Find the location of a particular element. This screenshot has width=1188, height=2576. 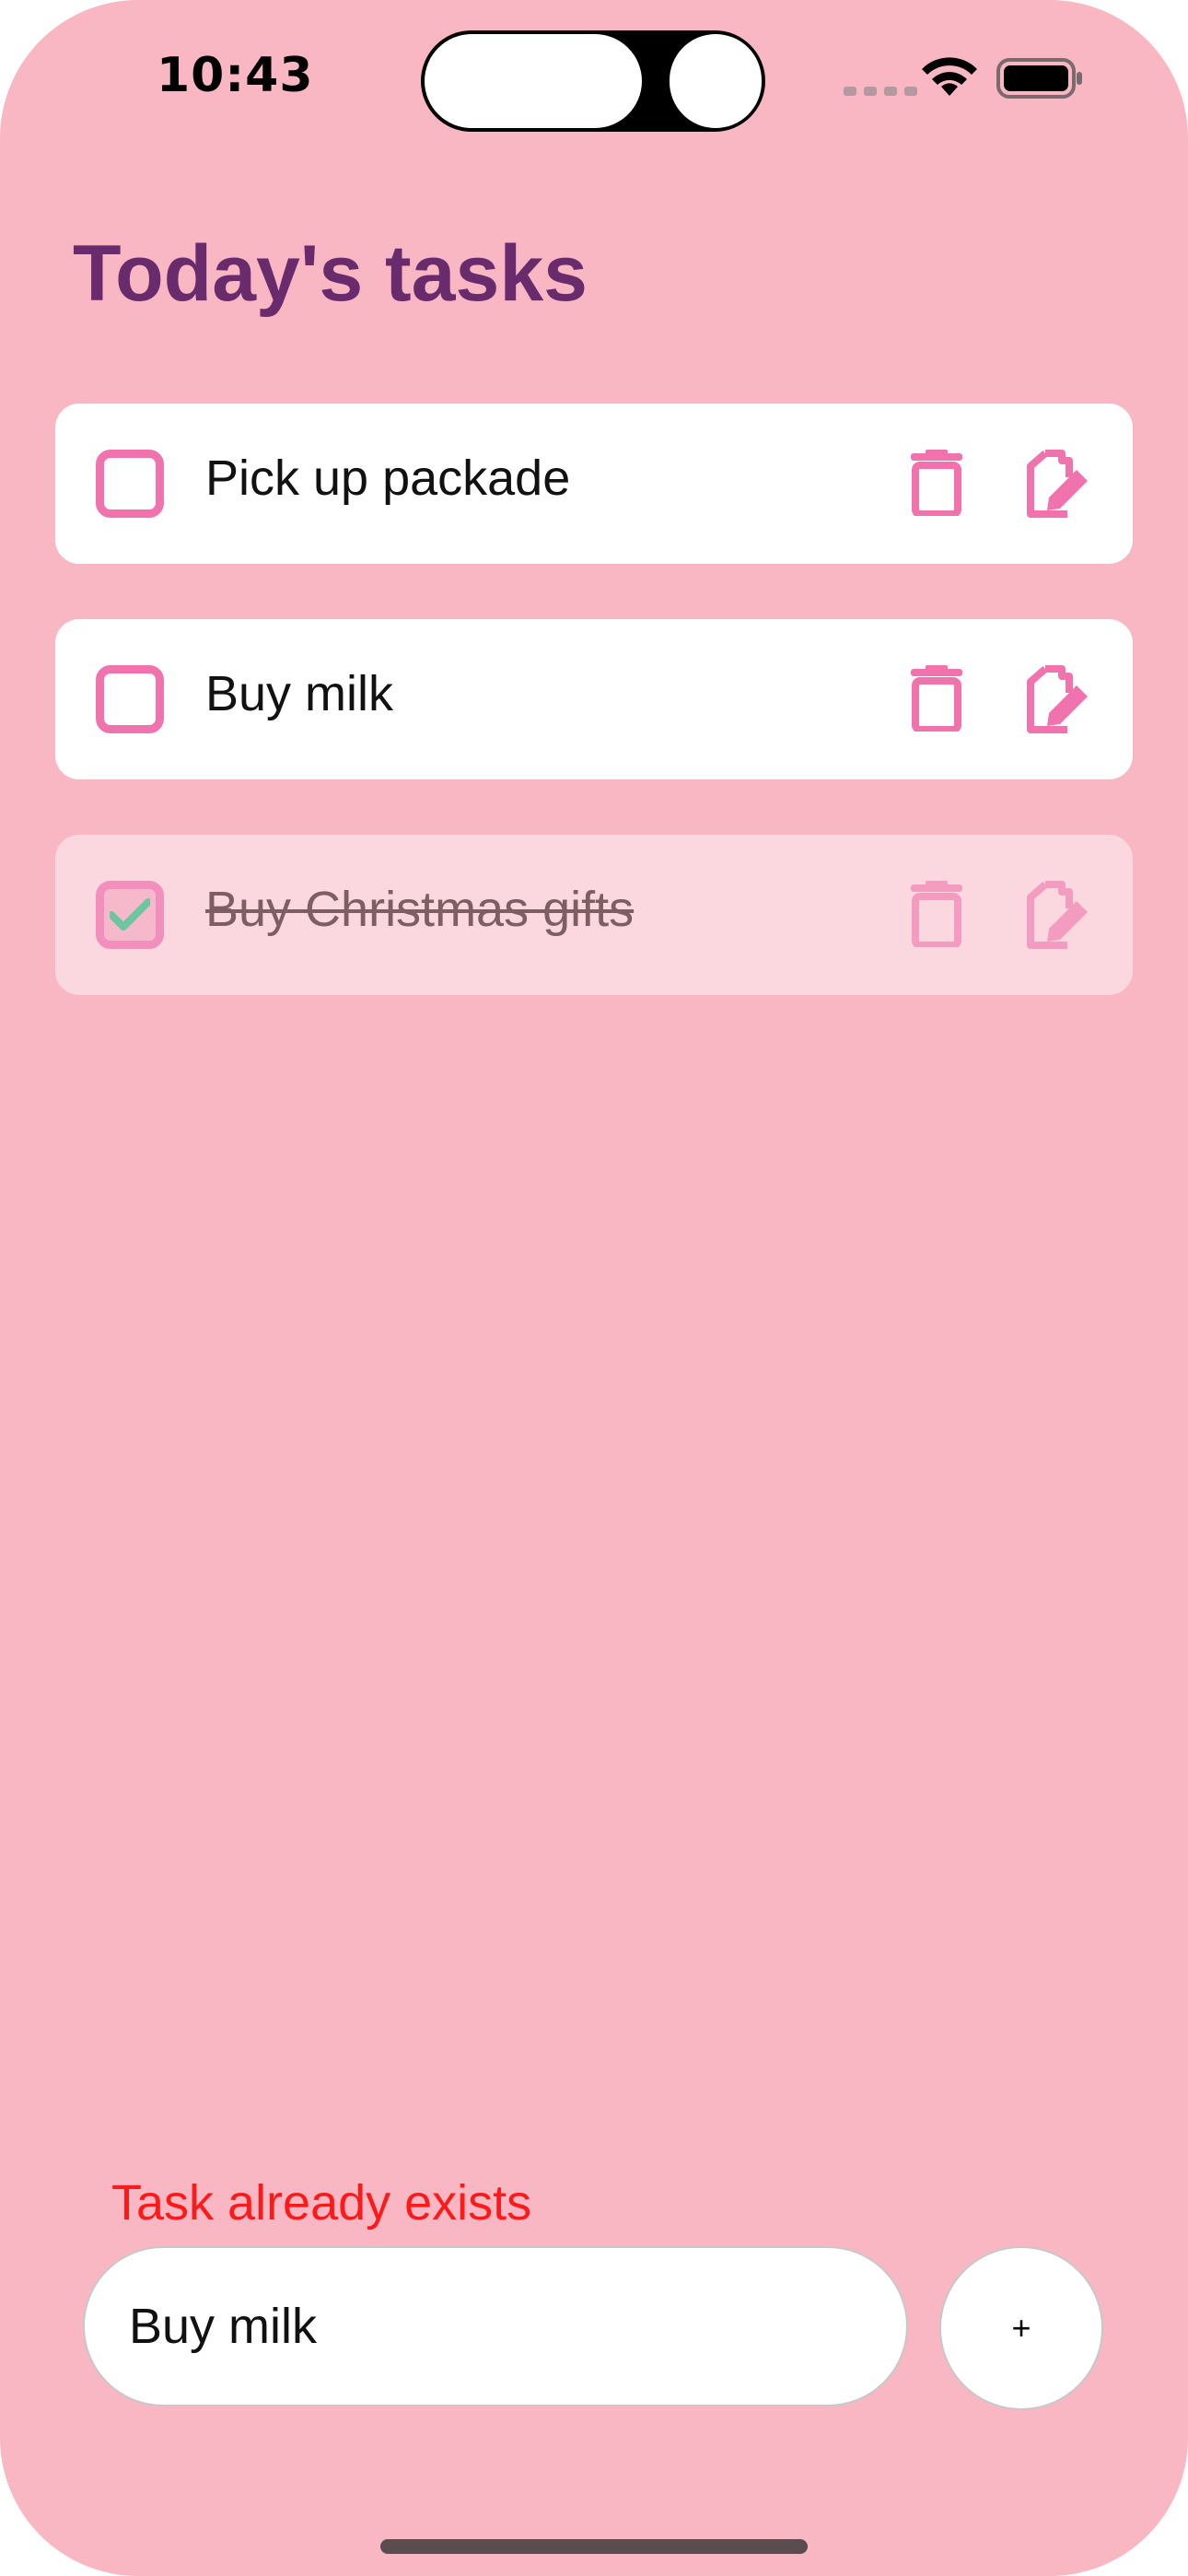

dynamic-island is located at coordinates (593, 81).